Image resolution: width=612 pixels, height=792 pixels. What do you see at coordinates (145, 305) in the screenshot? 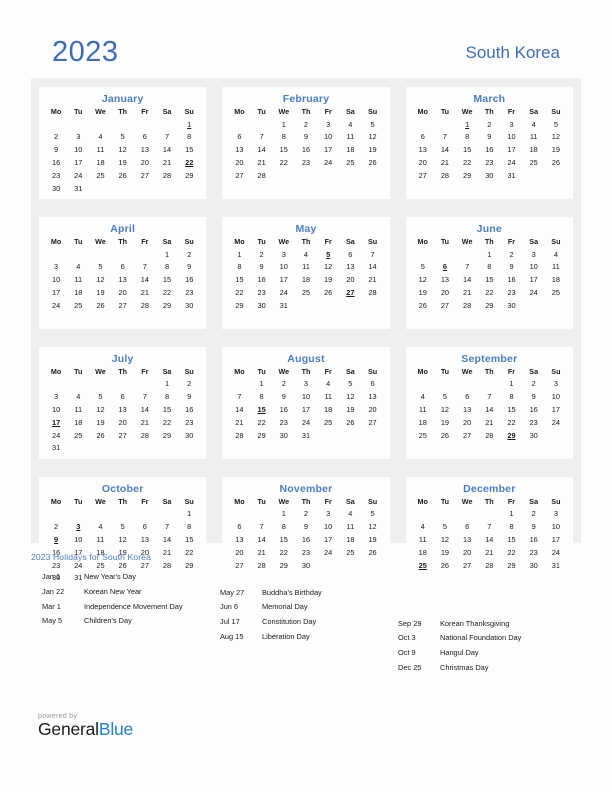
I see `day-cell: 28` at bounding box center [145, 305].